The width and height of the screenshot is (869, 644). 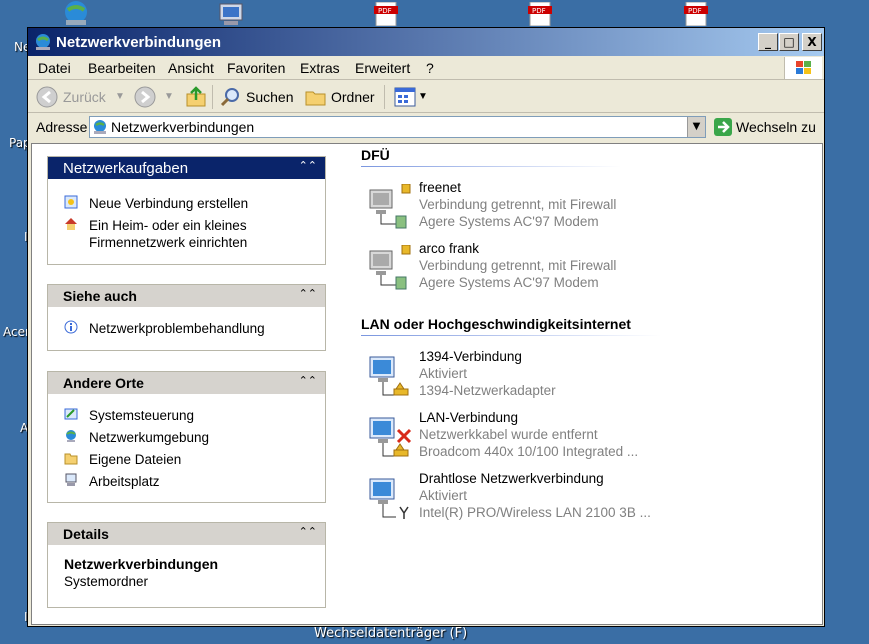 I want to click on other-places-header: Andere Orte ⌃⌃, so click(x=186, y=383).